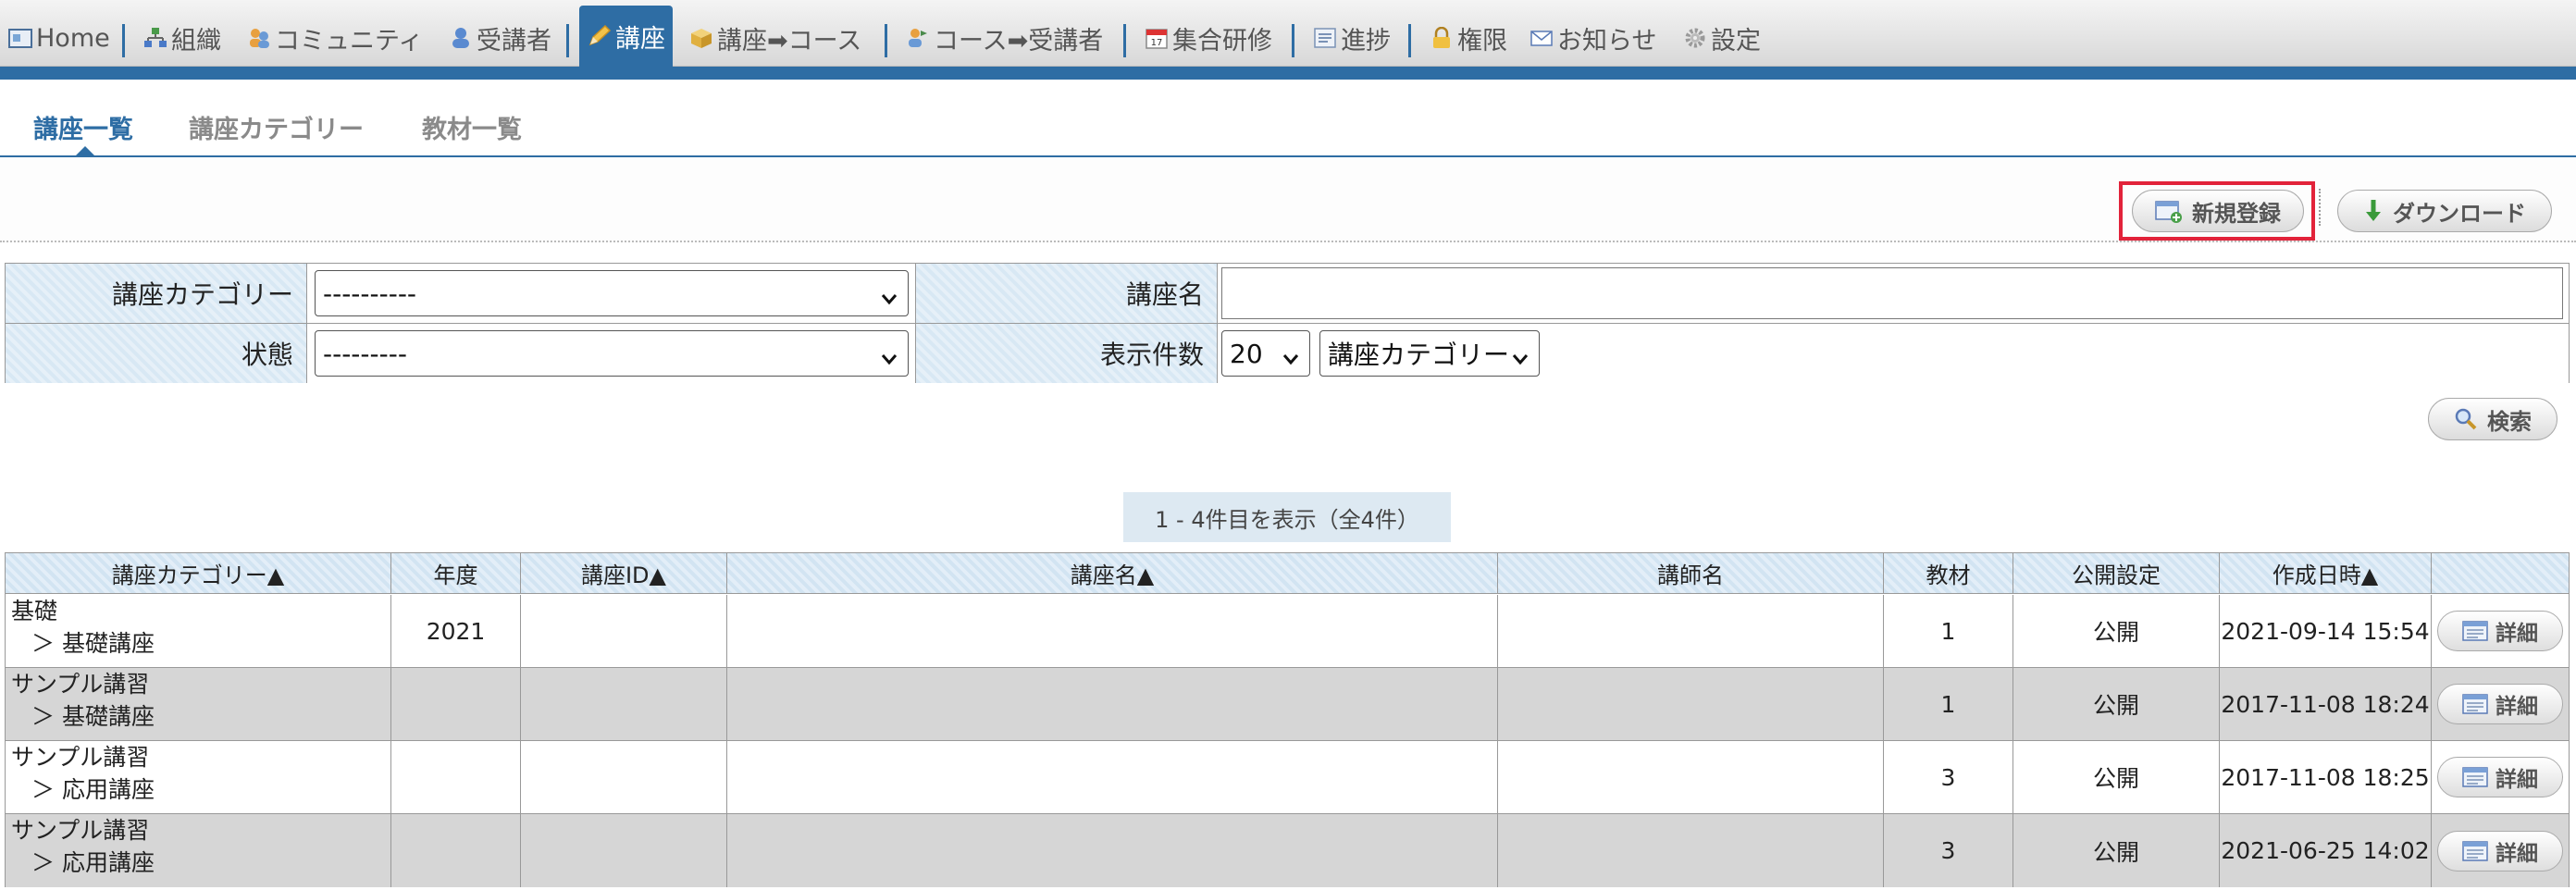 The width and height of the screenshot is (2576, 890). Describe the element at coordinates (456, 631) in the screenshot. I see `year-cell: 2021` at that location.